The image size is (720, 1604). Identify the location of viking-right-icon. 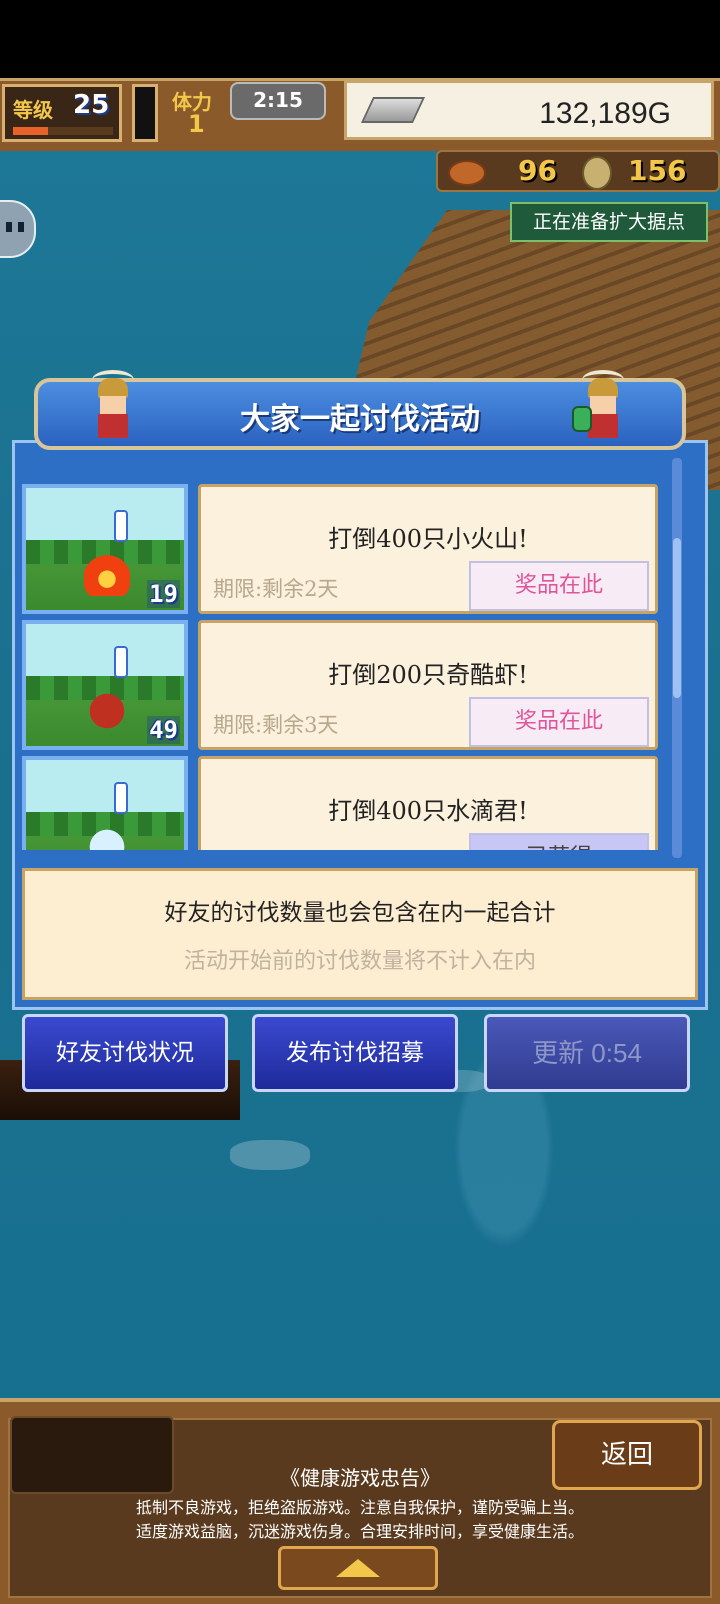
(600, 405).